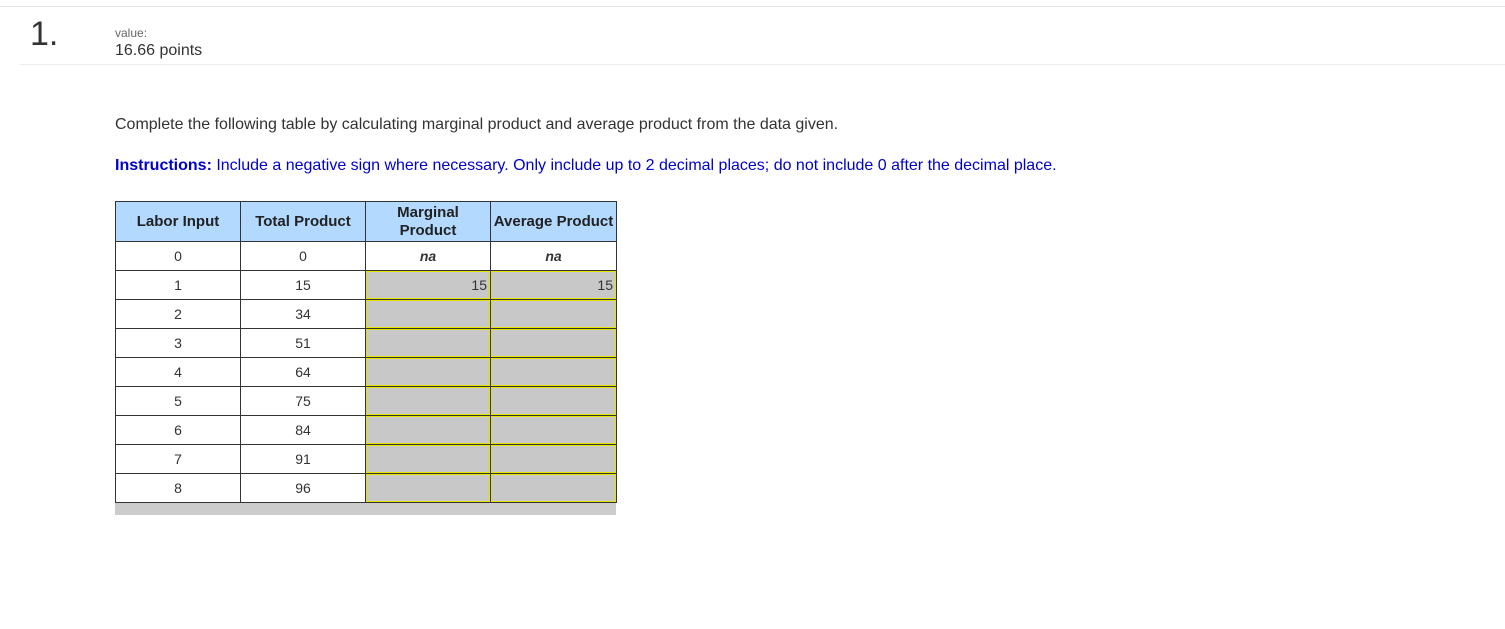 This screenshot has height=629, width=1505. I want to click on labor-input-cell: 8, so click(178, 488).